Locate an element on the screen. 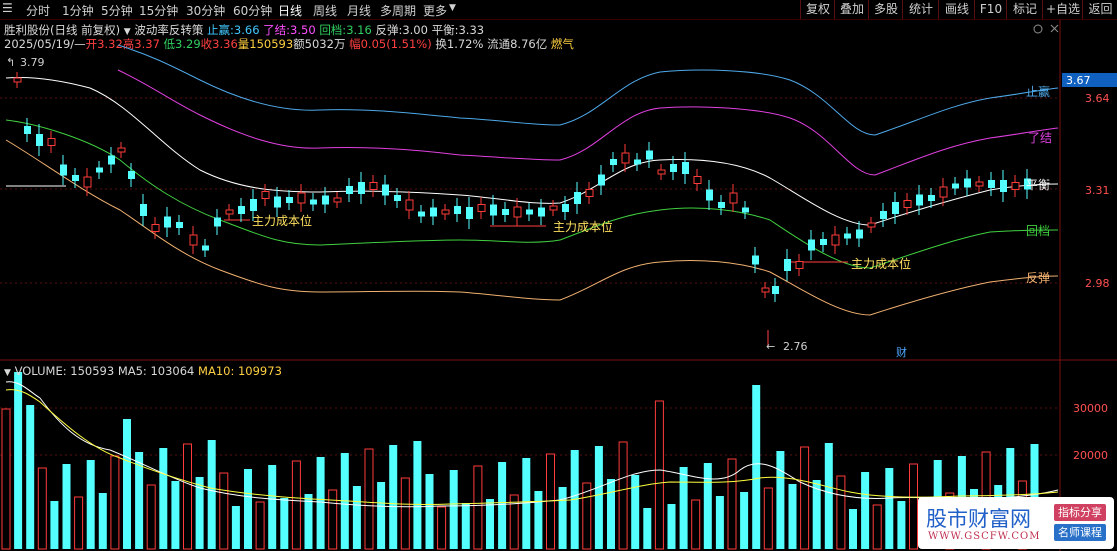  chevron-down-icon: ▼ is located at coordinates (7, 373).